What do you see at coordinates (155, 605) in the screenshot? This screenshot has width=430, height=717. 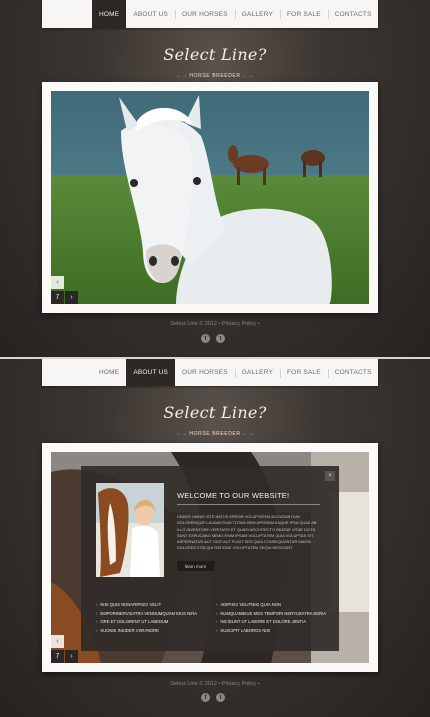 I see `list-item: Nisi quis nonaripisci velit` at bounding box center [155, 605].